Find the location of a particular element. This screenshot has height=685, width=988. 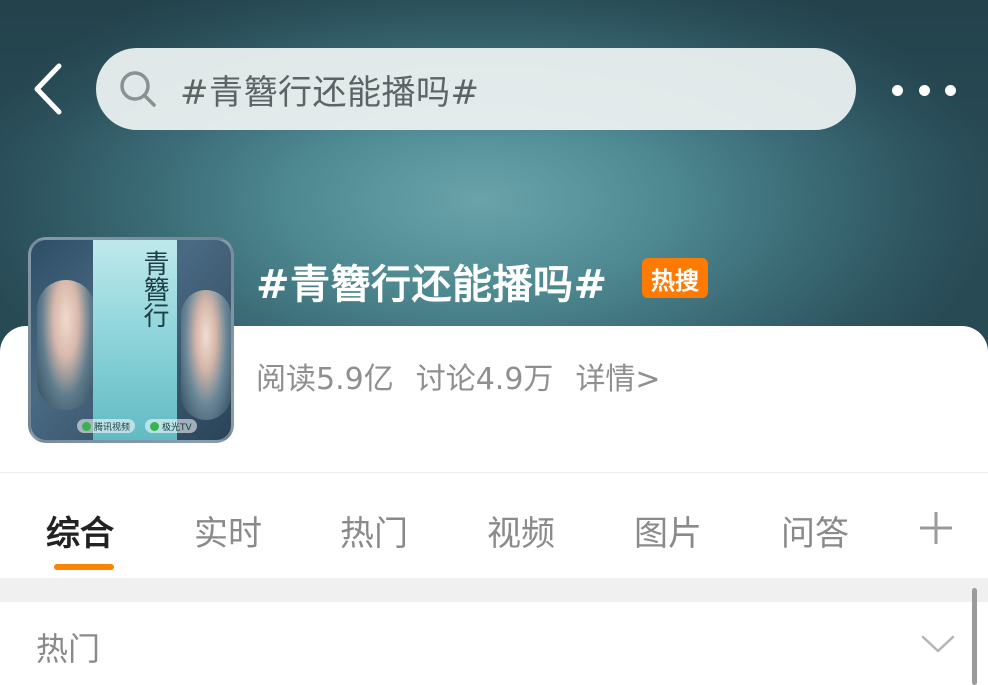

poster-title: 青簪行 is located at coordinates (154, 289).